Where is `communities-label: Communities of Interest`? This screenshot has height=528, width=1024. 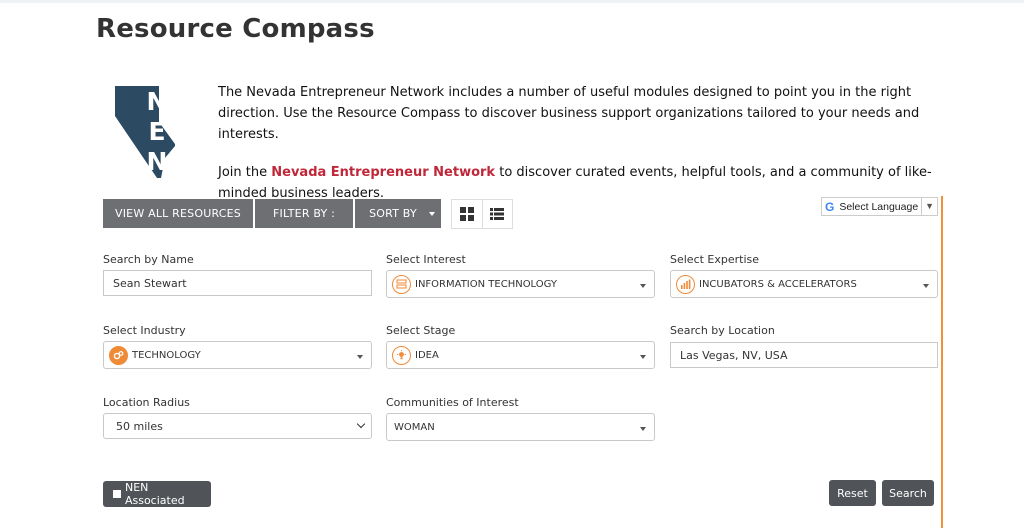
communities-label: Communities of Interest is located at coordinates (452, 402).